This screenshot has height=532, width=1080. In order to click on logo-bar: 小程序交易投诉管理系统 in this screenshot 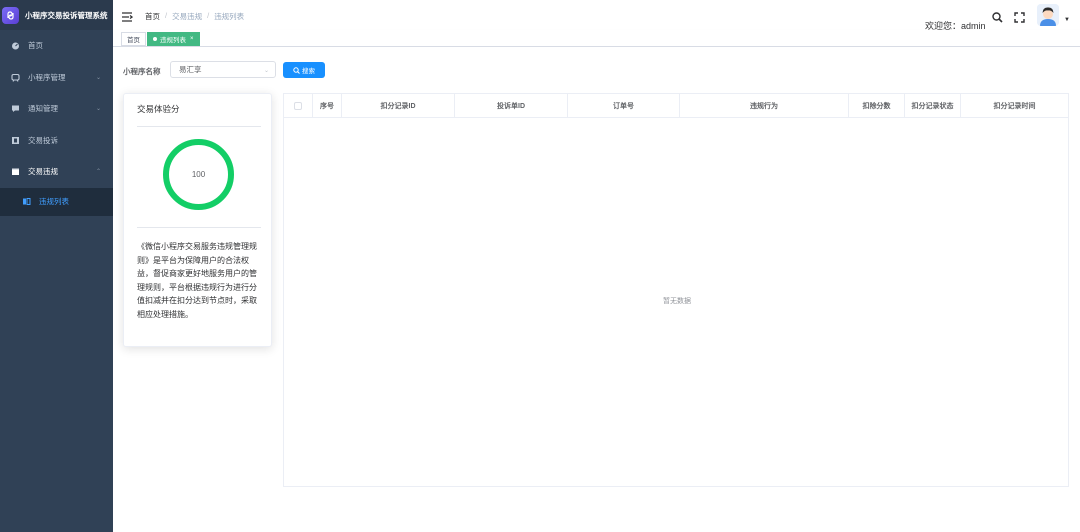, I will do `click(56, 15)`.